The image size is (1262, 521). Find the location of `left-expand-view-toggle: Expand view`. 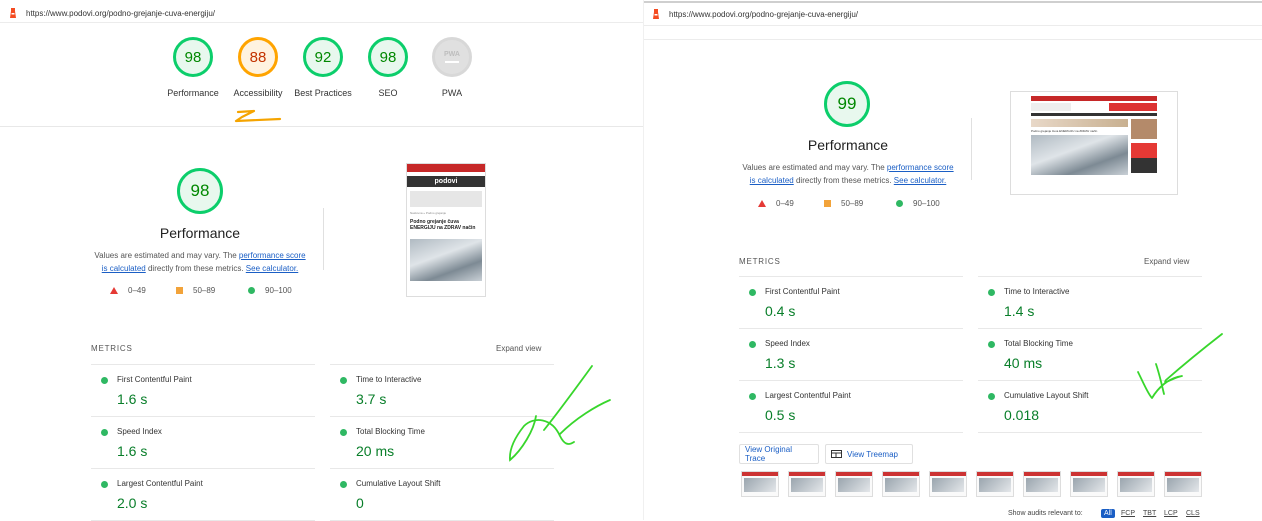

left-expand-view-toggle: Expand view is located at coordinates (518, 348).